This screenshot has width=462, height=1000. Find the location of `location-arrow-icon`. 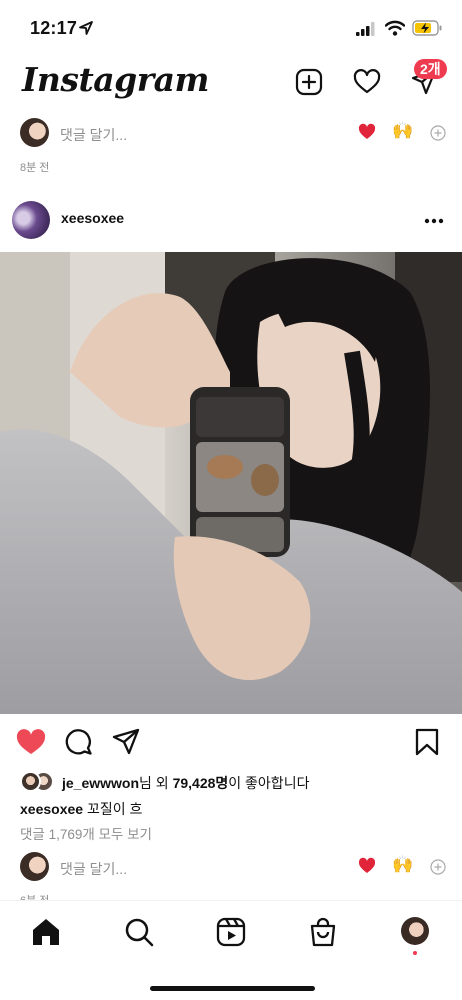

location-arrow-icon is located at coordinates (86, 28).